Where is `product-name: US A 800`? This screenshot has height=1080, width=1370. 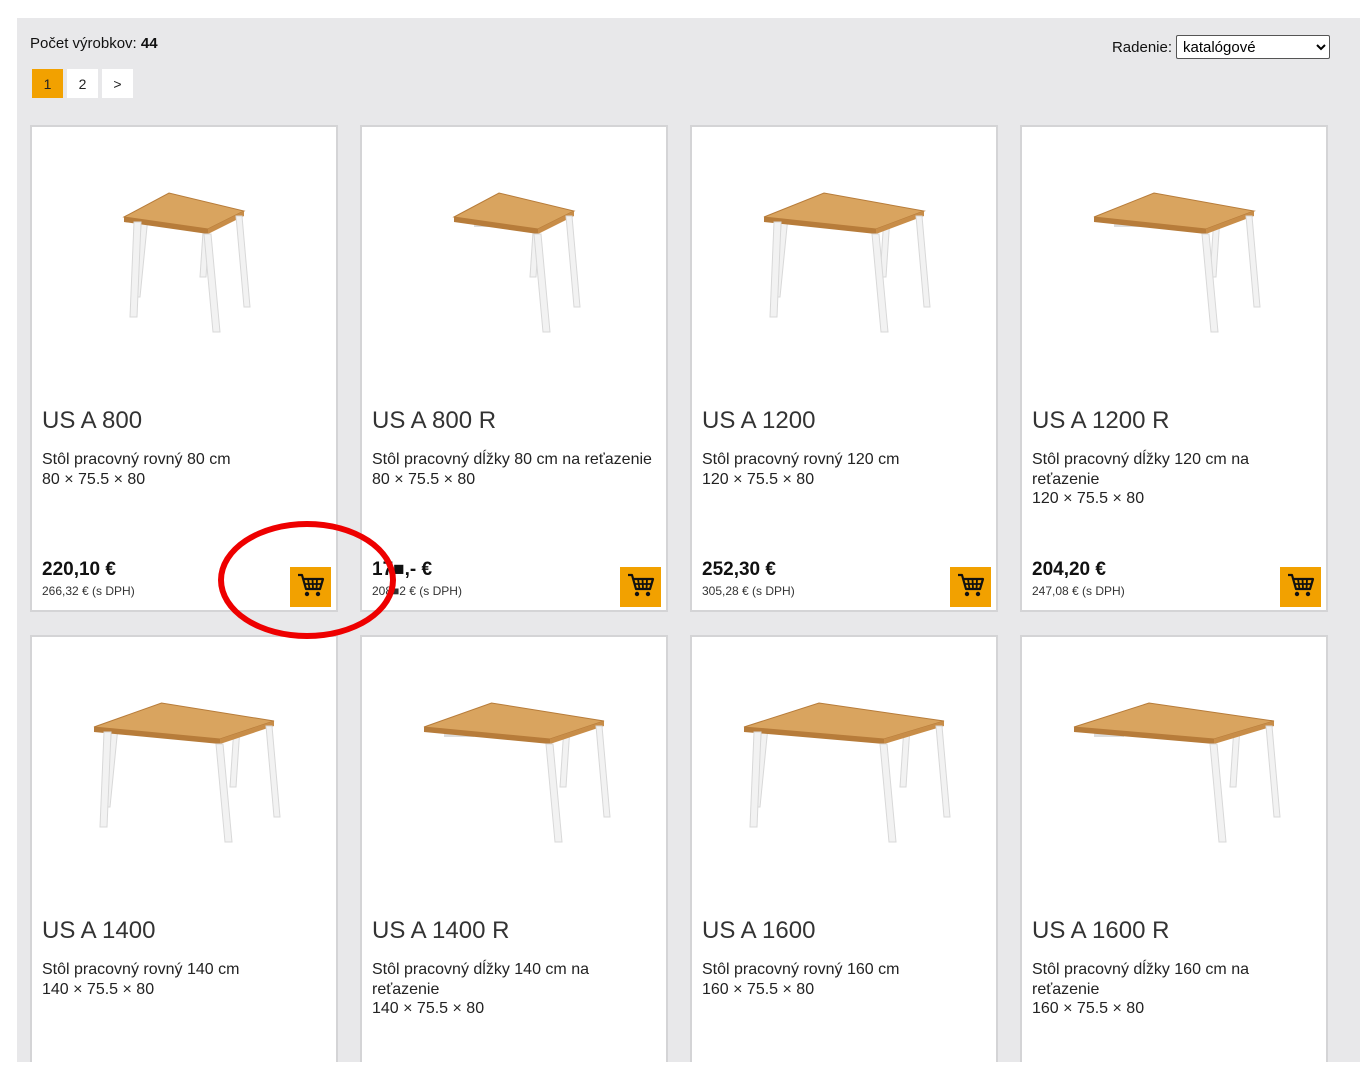 product-name: US A 800 is located at coordinates (92, 421).